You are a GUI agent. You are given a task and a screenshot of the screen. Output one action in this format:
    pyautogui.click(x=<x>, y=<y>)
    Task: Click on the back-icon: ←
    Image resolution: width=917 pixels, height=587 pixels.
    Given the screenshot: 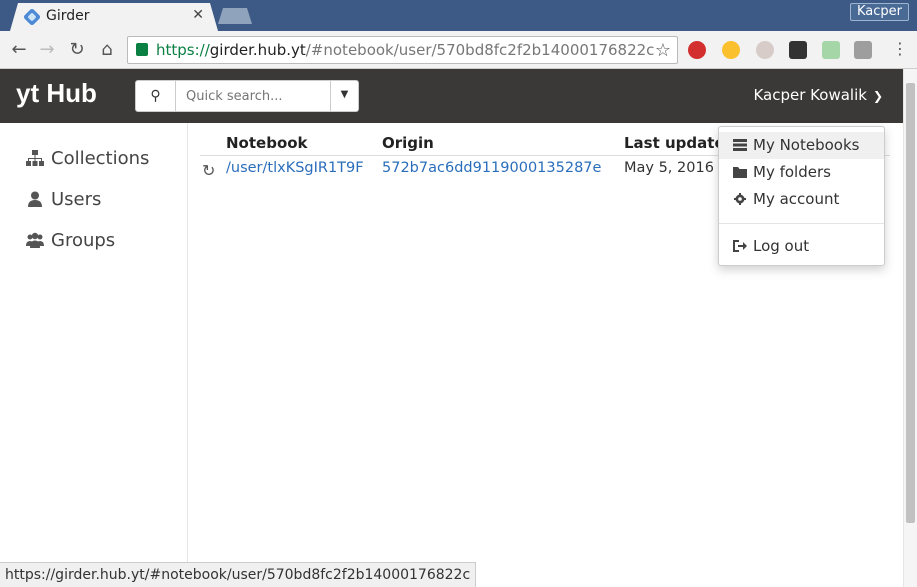 What is the action you would take?
    pyautogui.click(x=19, y=49)
    